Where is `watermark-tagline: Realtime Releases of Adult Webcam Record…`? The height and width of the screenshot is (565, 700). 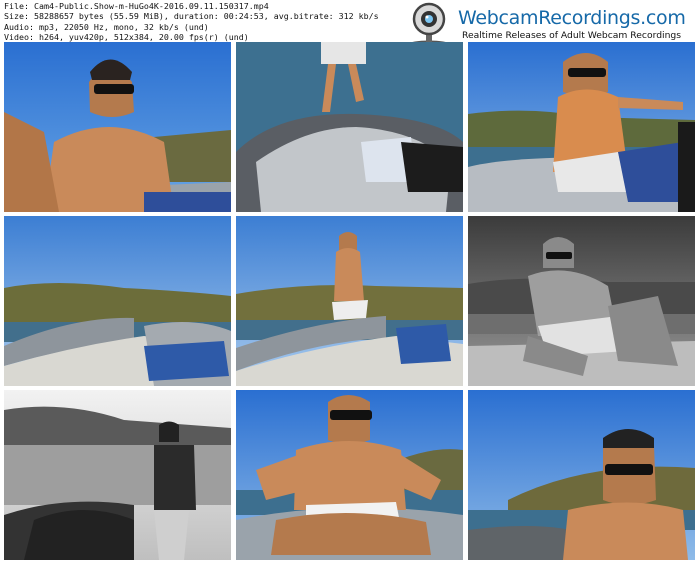
watermark-tagline: Realtime Releases of Adult Webcam Record… is located at coordinates (572, 35).